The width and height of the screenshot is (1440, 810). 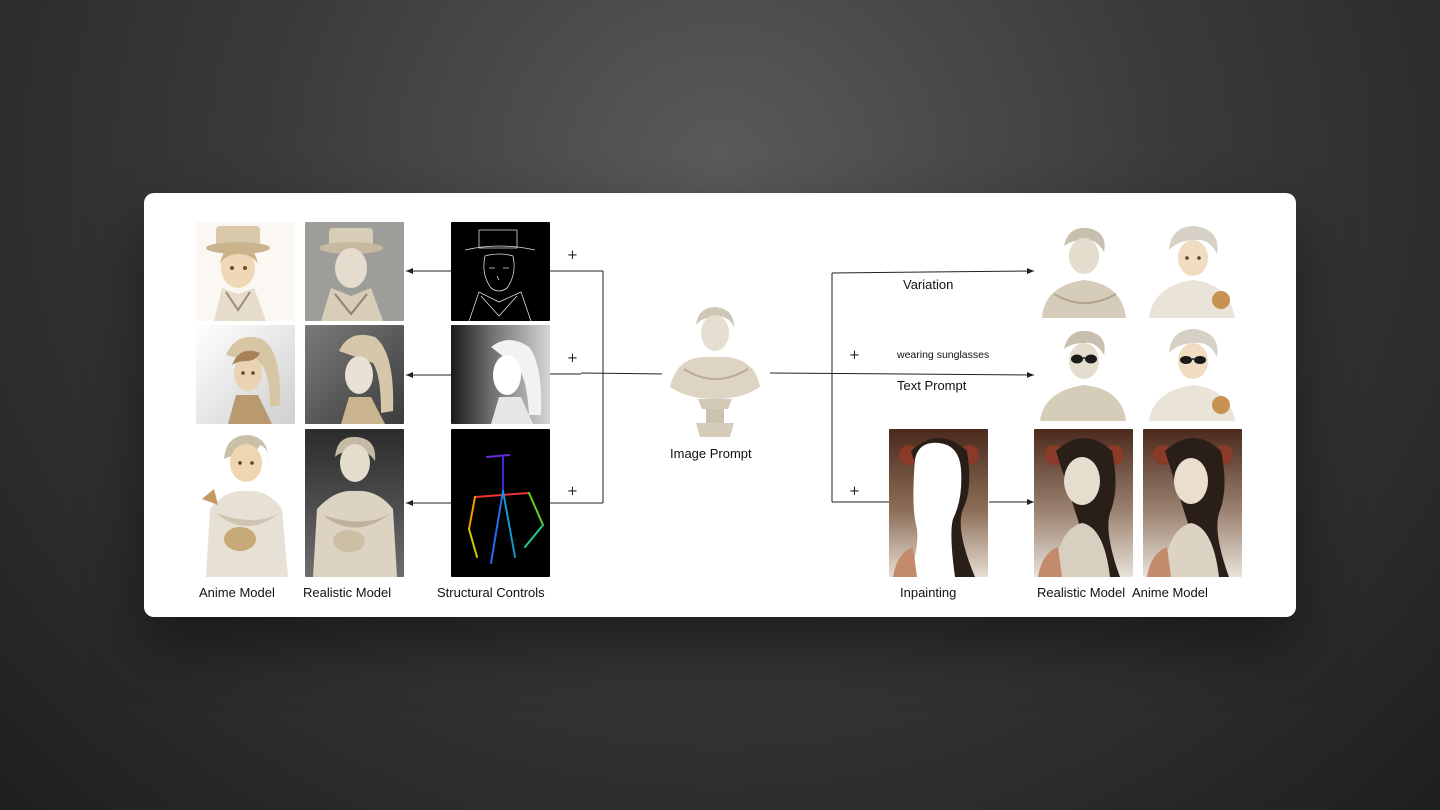 I want to click on inpainting-realistic-image, so click(x=1083, y=503).